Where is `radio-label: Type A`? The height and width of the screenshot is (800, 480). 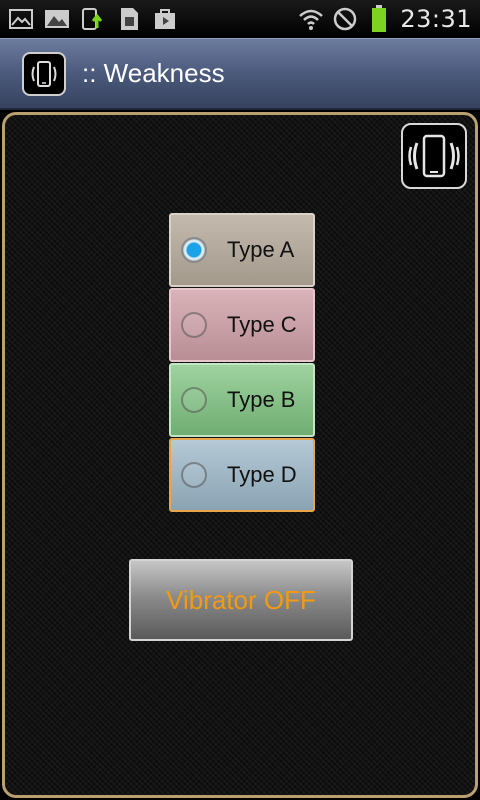 radio-label: Type A is located at coordinates (261, 249).